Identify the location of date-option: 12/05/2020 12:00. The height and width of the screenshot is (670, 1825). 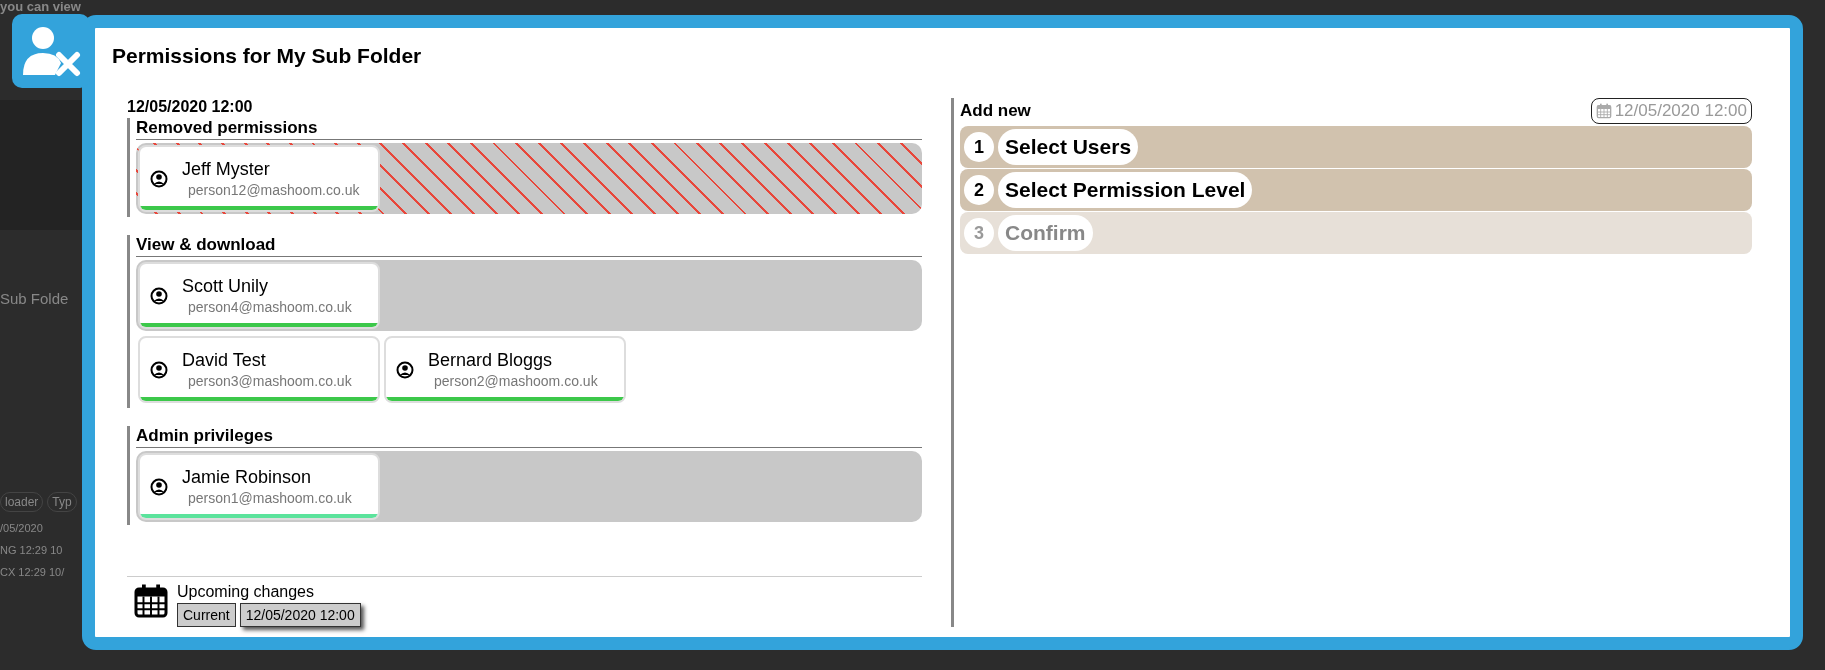
(300, 615).